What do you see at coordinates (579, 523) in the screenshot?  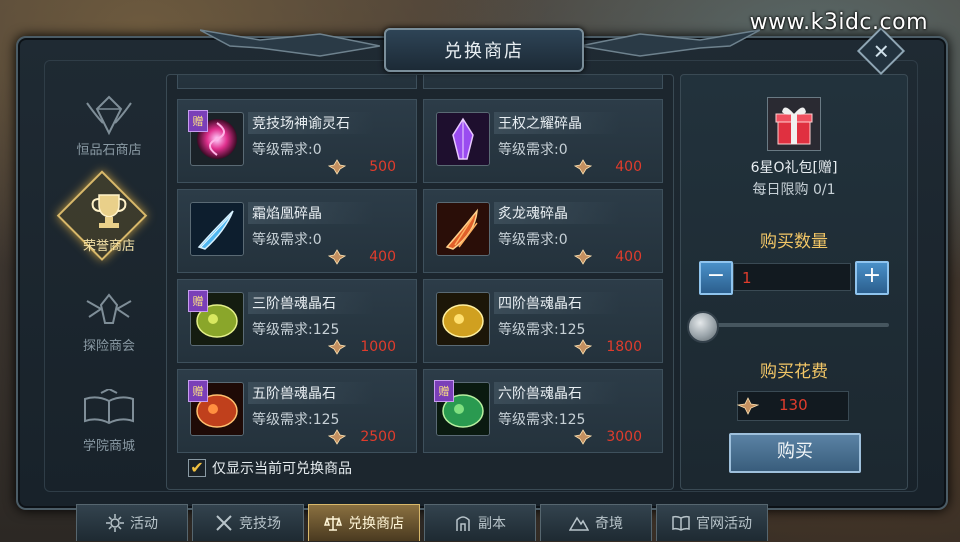 I see `mountain-icon` at bounding box center [579, 523].